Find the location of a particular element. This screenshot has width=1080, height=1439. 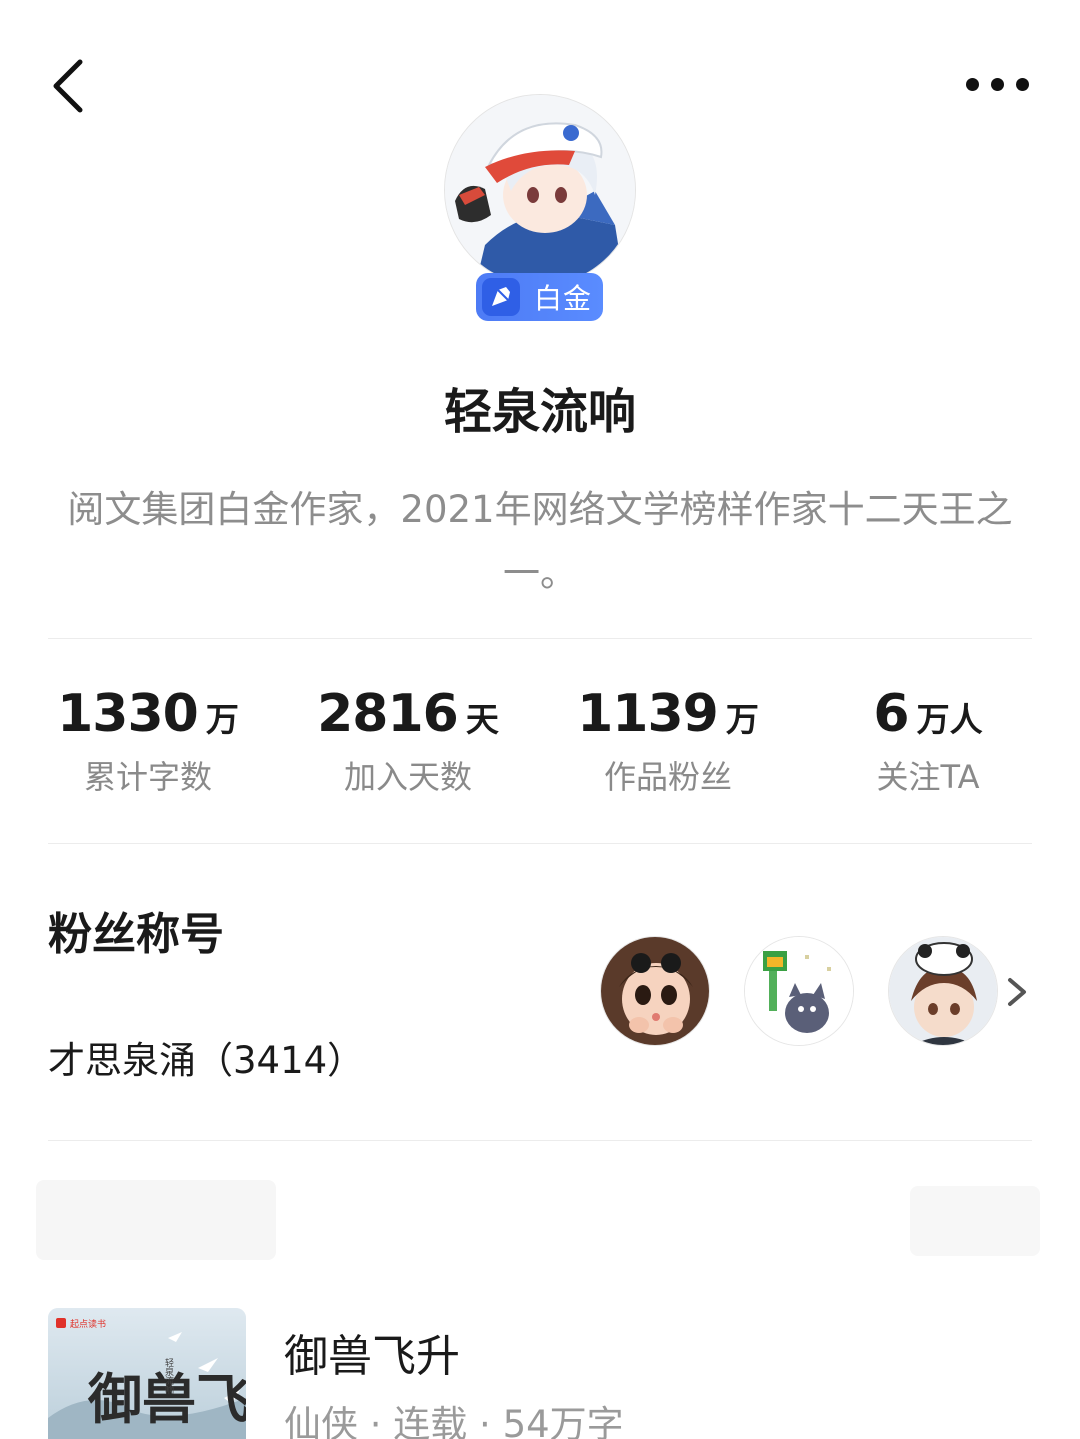

book-title: 御兽飞升 is located at coordinates (372, 1356).